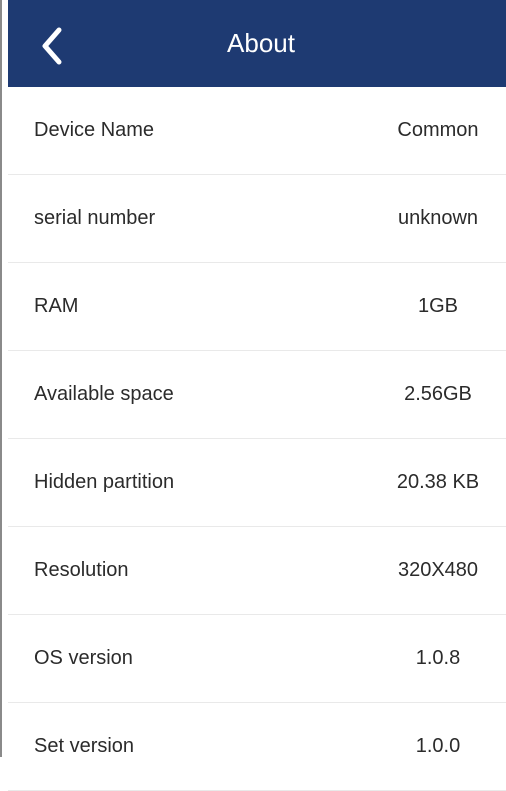  Describe the element at coordinates (84, 746) in the screenshot. I see `row-label: Set version` at that location.